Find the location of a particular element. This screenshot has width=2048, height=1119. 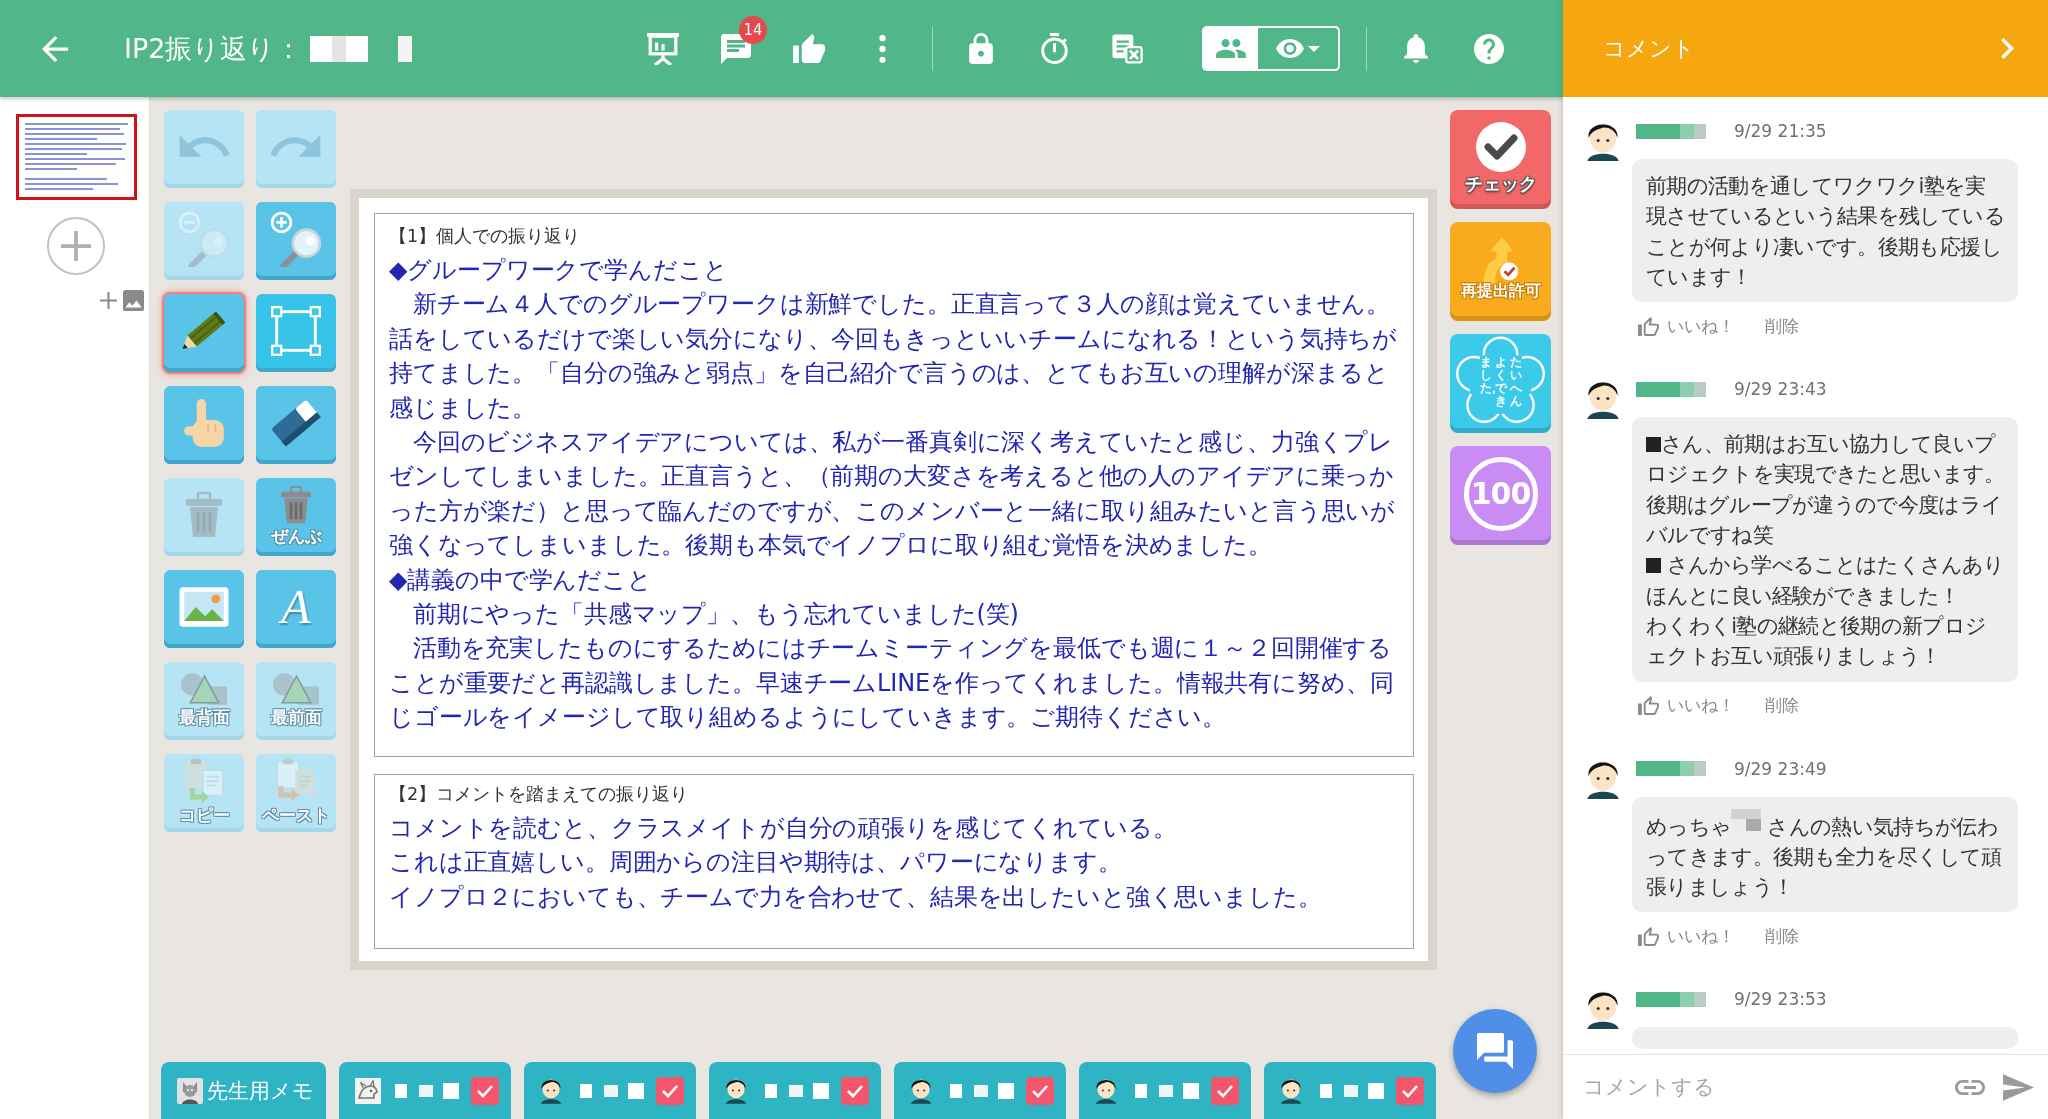

clipboard-arrow-icon is located at coordinates (204, 780).